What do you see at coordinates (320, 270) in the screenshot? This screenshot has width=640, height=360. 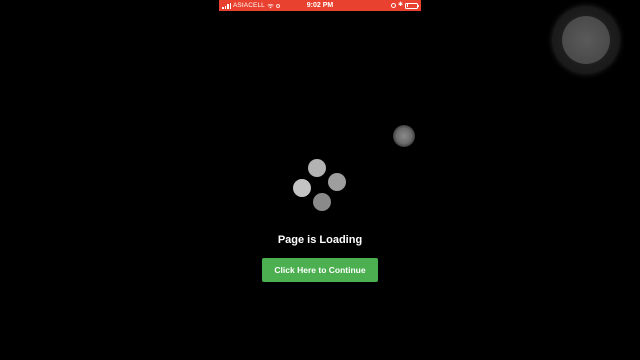 I see `continue-button: Click Here to Continue` at bounding box center [320, 270].